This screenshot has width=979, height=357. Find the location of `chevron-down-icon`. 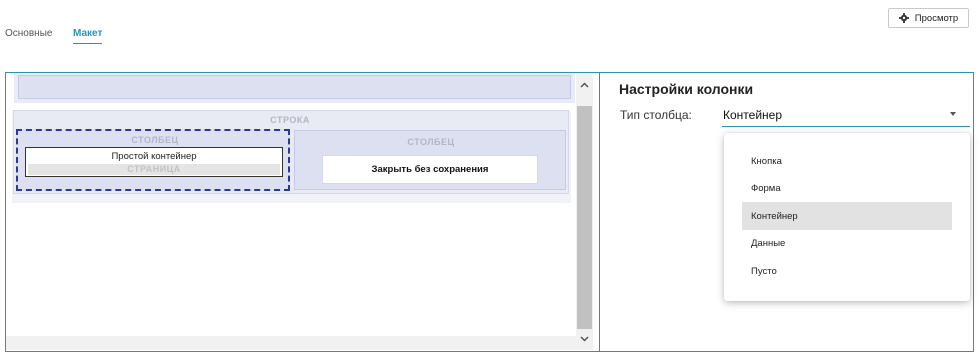

chevron-down-icon is located at coordinates (584, 339).